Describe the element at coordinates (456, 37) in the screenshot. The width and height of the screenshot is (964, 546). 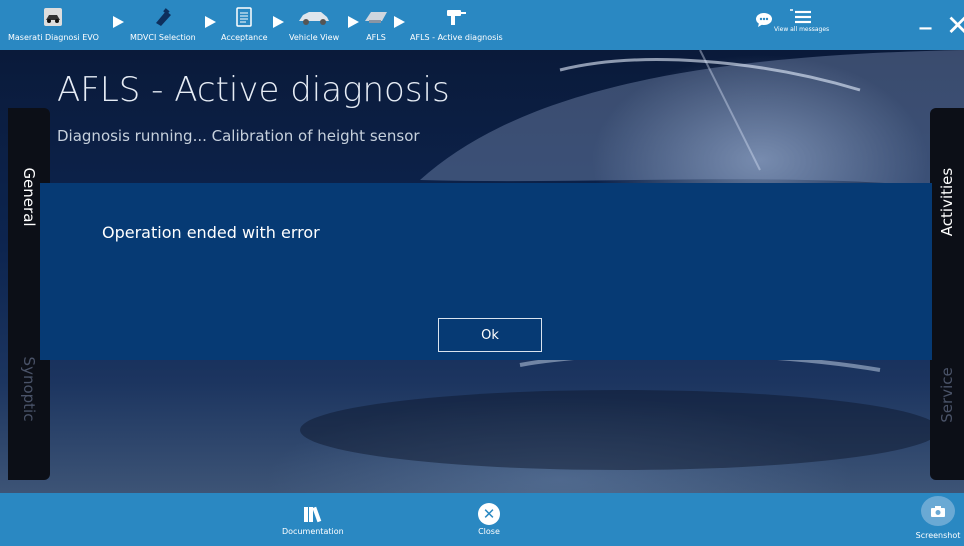
I see `breadcrumb-label: AFLS - Active diagnosis` at that location.